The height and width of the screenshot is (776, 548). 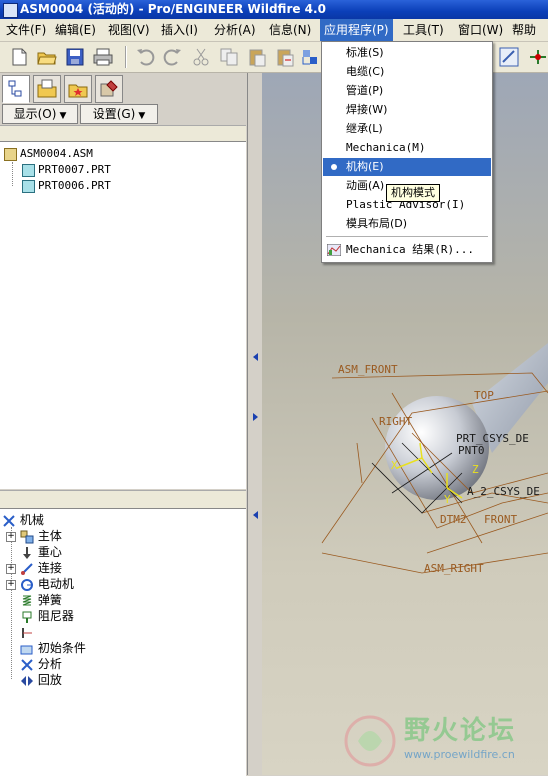 I want to click on datum-label-front: FRONT, so click(x=500, y=519).